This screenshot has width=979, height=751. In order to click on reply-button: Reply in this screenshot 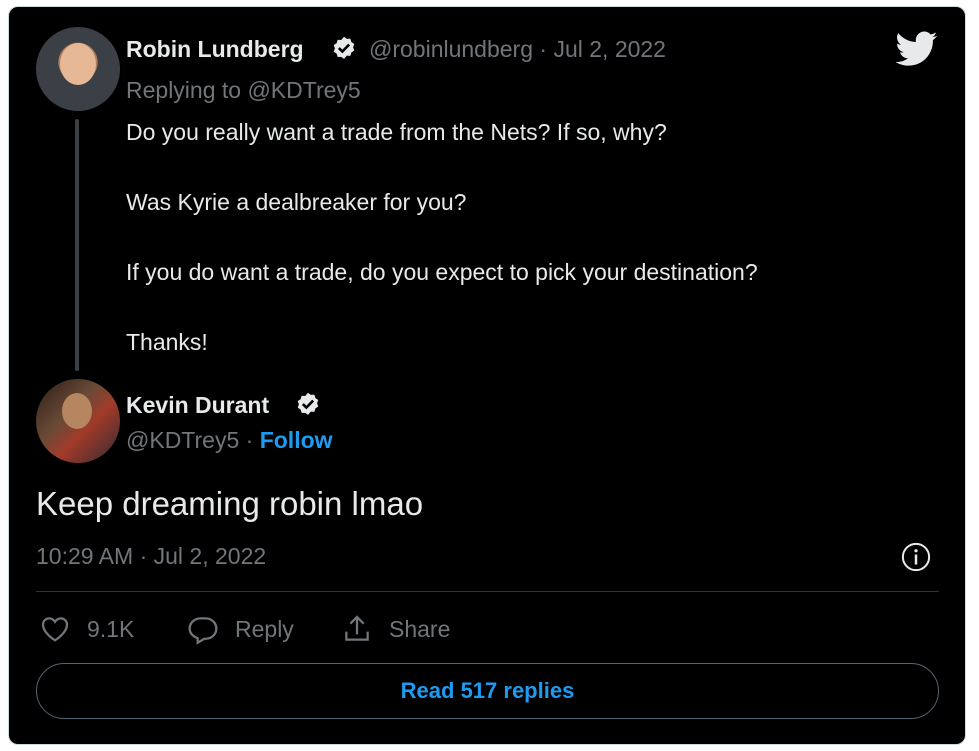, I will do `click(240, 629)`.